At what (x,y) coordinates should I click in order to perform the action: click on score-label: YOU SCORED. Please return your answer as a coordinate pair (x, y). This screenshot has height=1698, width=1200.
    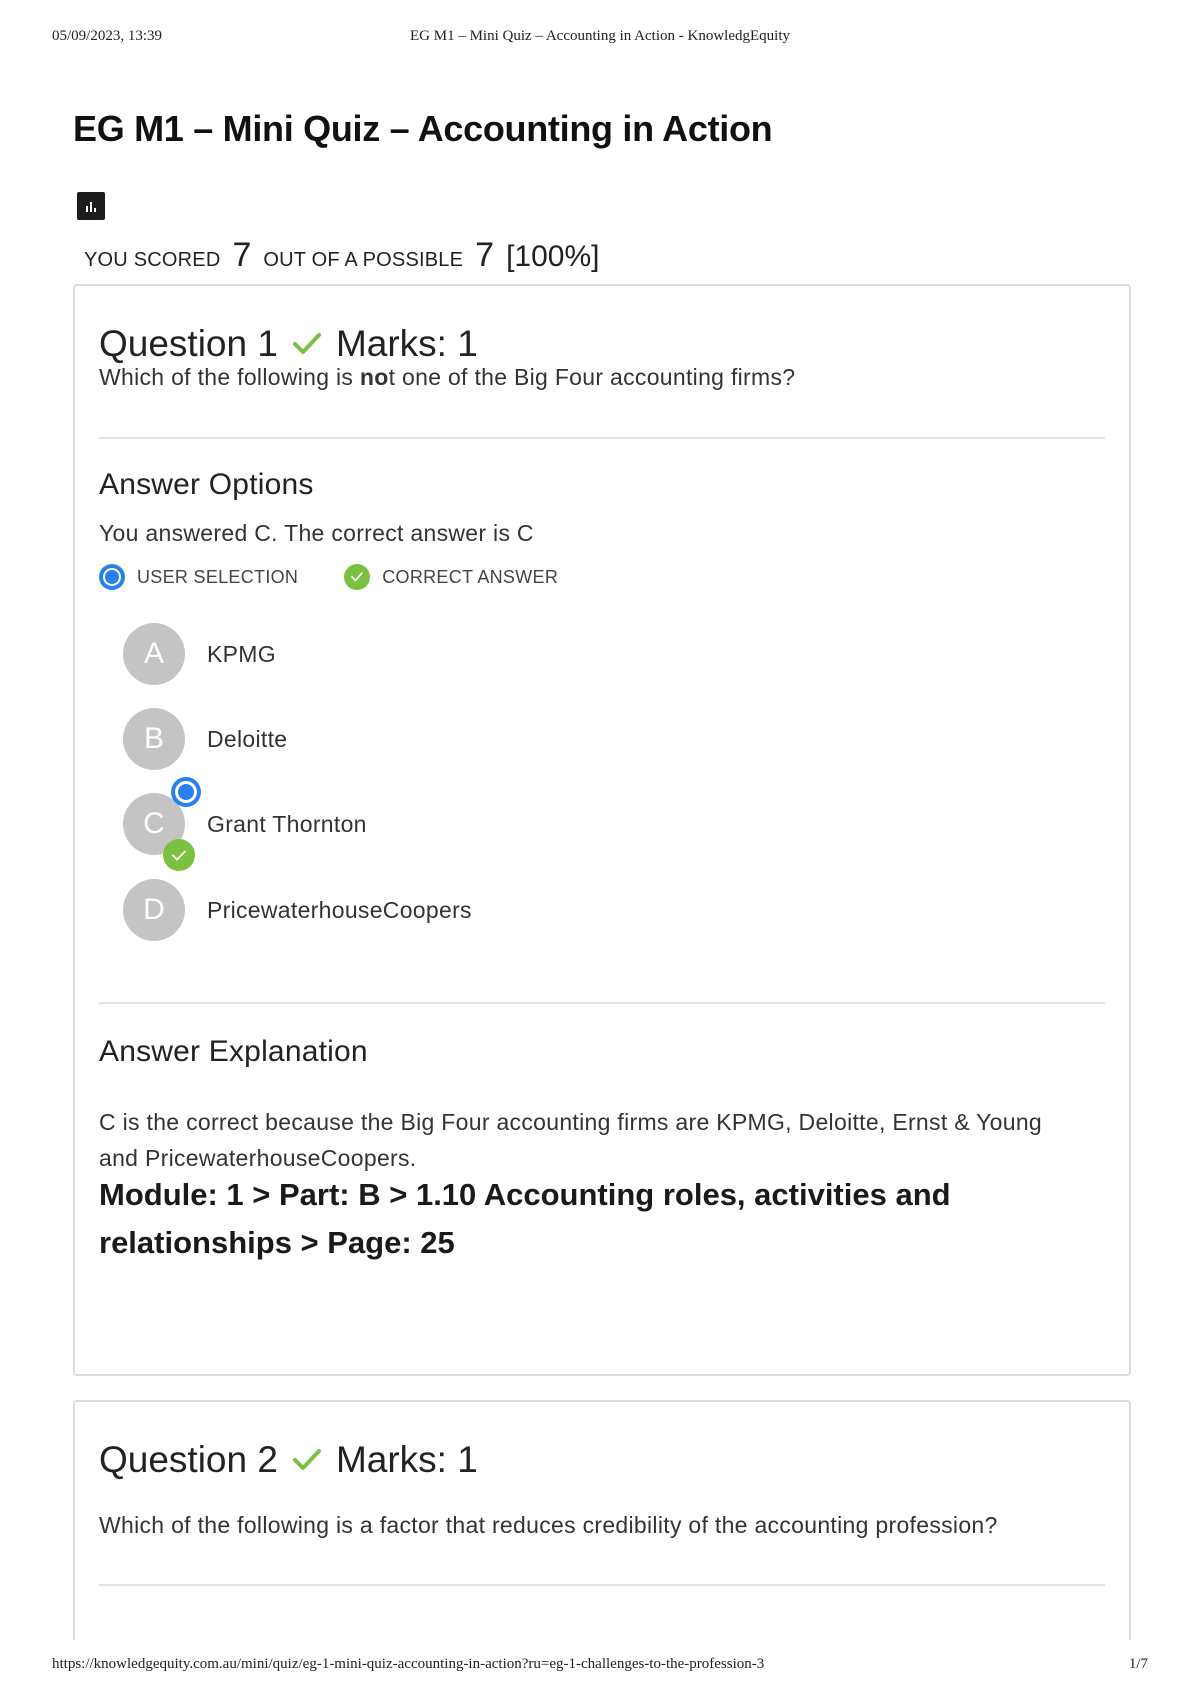
    Looking at the image, I should click on (152, 260).